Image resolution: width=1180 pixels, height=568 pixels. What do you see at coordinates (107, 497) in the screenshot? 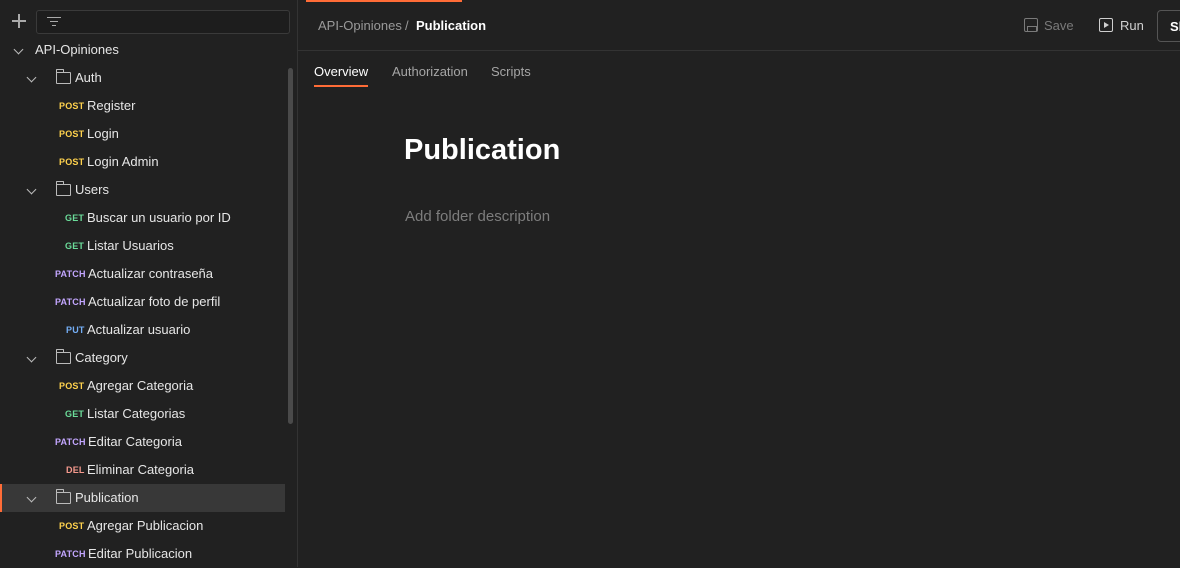
I see `folder-label: Publication` at bounding box center [107, 497].